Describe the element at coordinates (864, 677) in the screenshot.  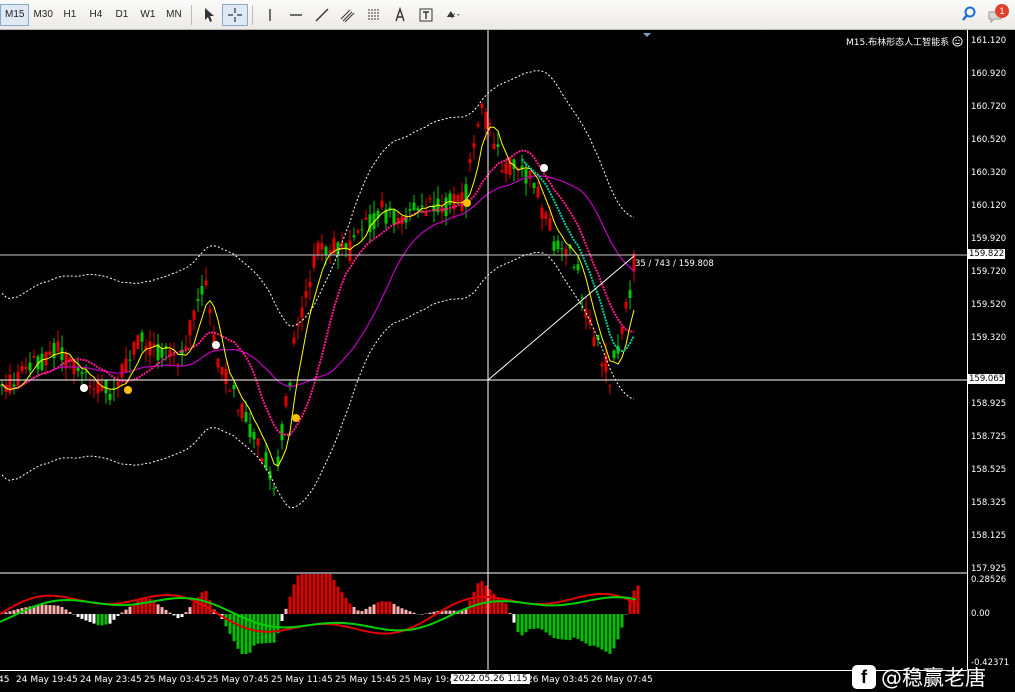
I see `facebook-logo-icon: f` at that location.